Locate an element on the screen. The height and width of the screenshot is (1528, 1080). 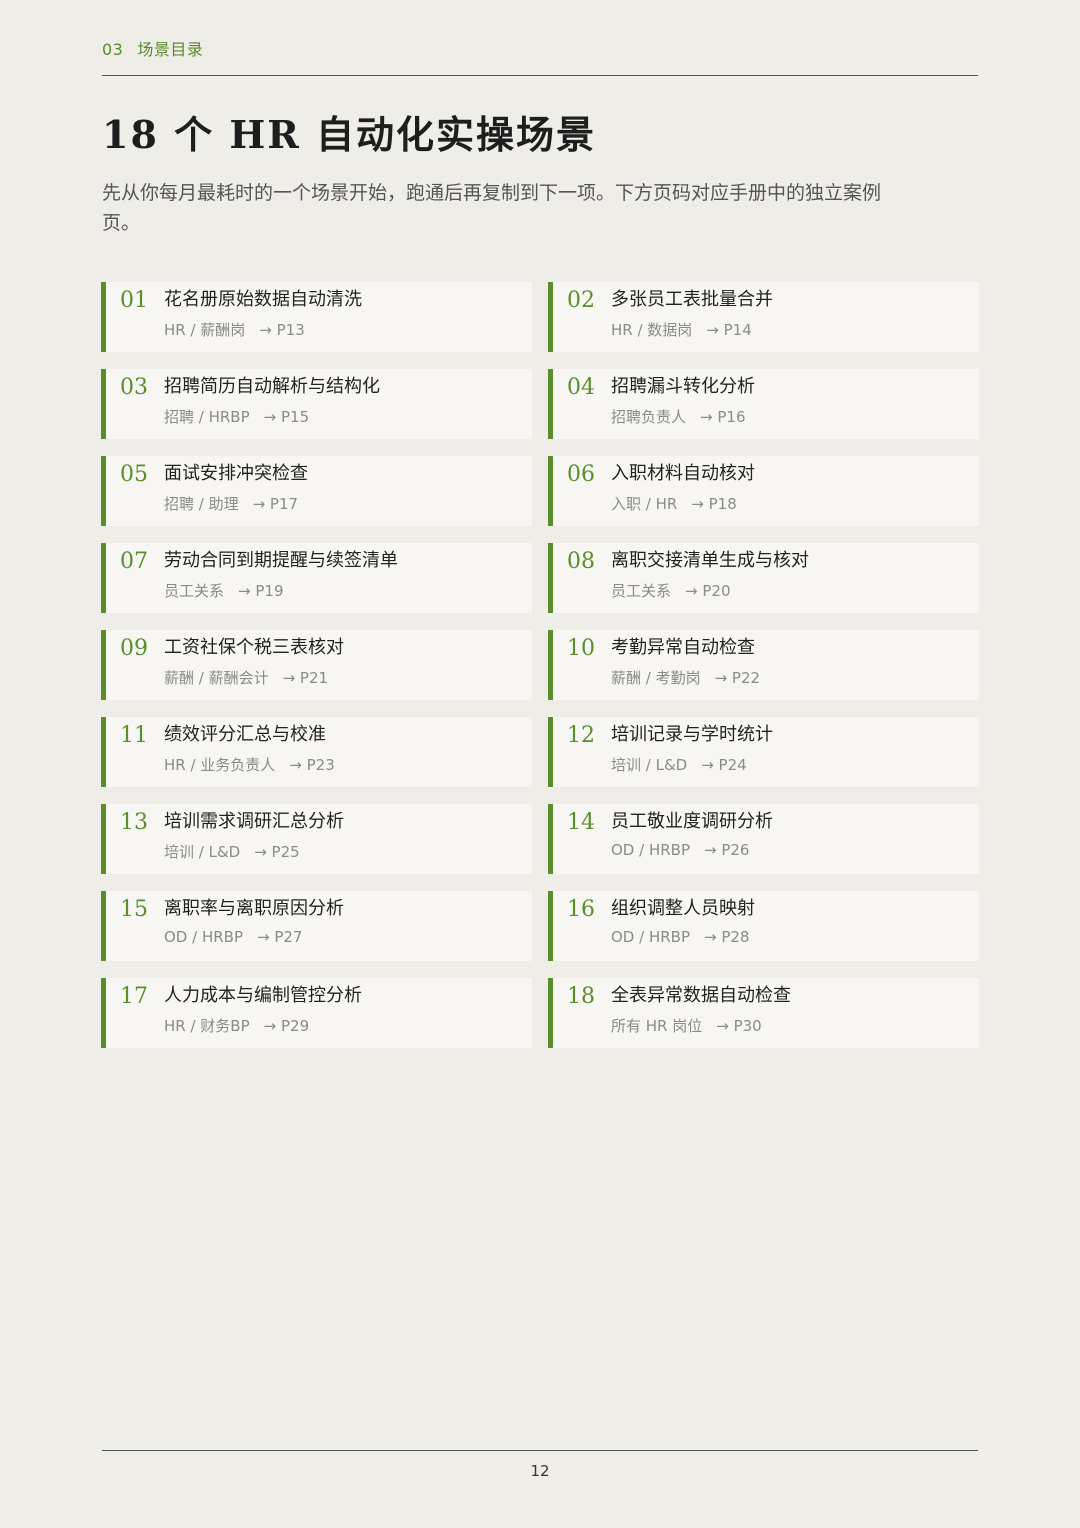
scenario-page-link: → P14 is located at coordinates (728, 330).